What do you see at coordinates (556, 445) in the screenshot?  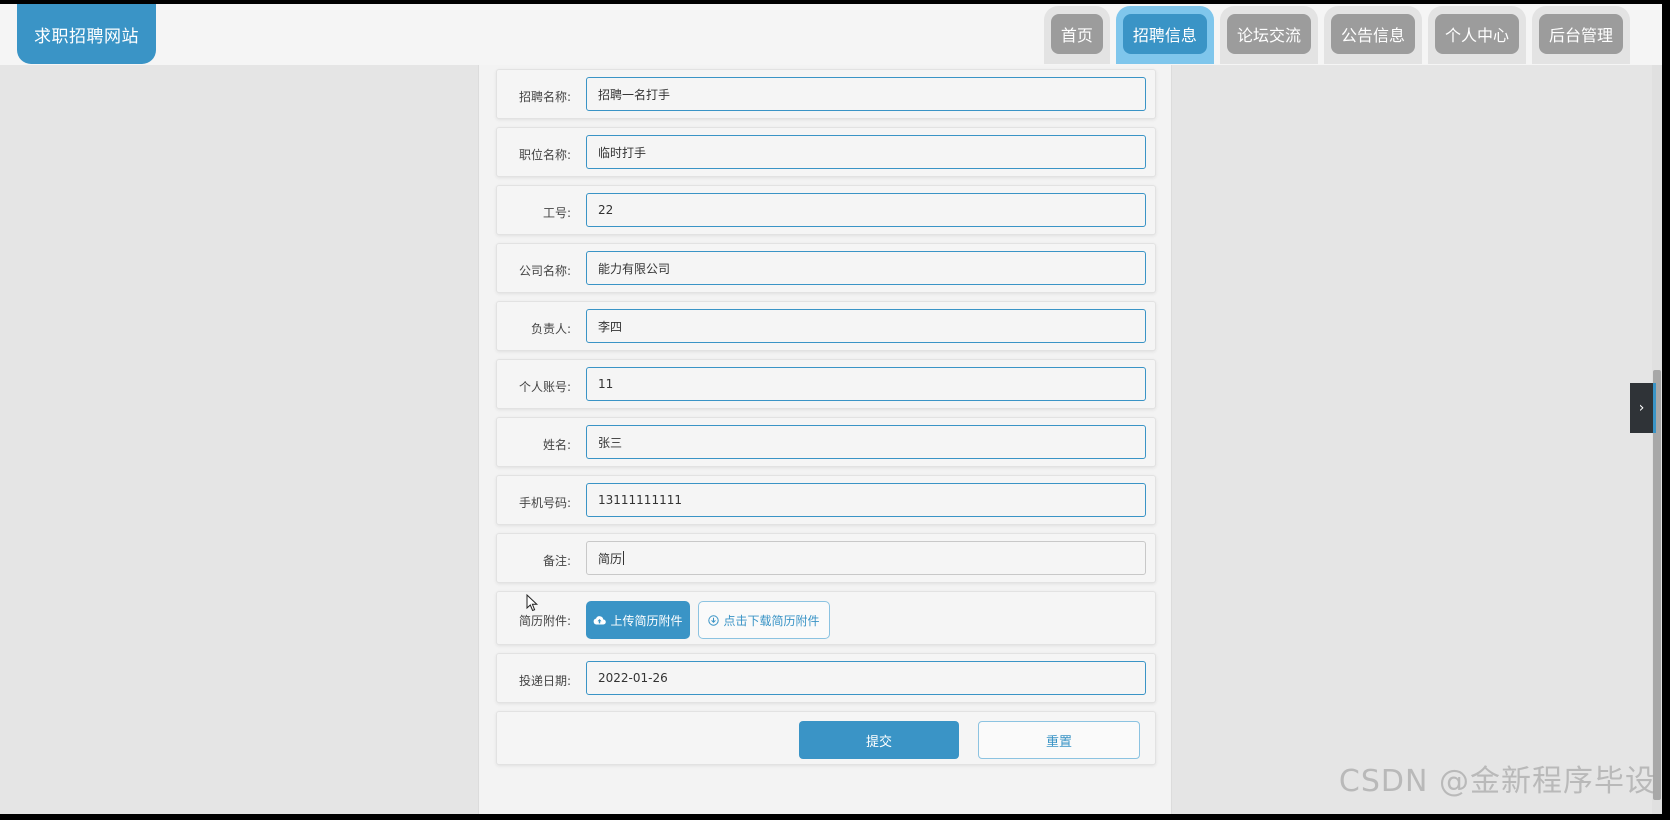 I see `field-label: 姓名:` at bounding box center [556, 445].